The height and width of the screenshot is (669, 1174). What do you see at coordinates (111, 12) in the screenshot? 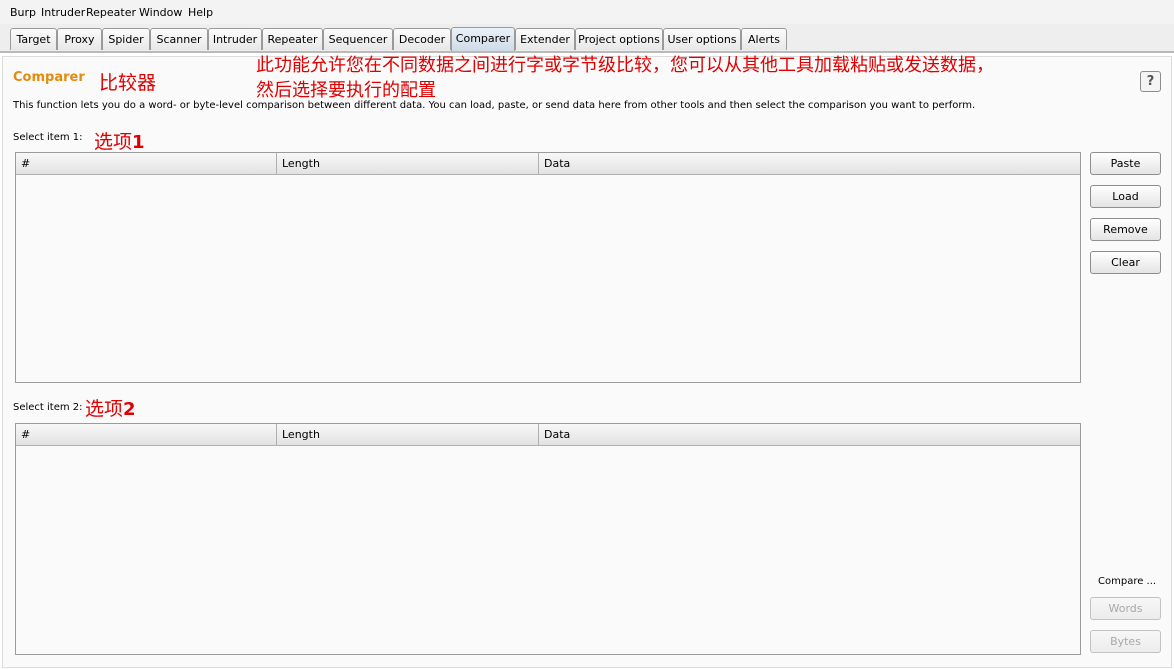
I see `menu-repeater: Repeater` at bounding box center [111, 12].